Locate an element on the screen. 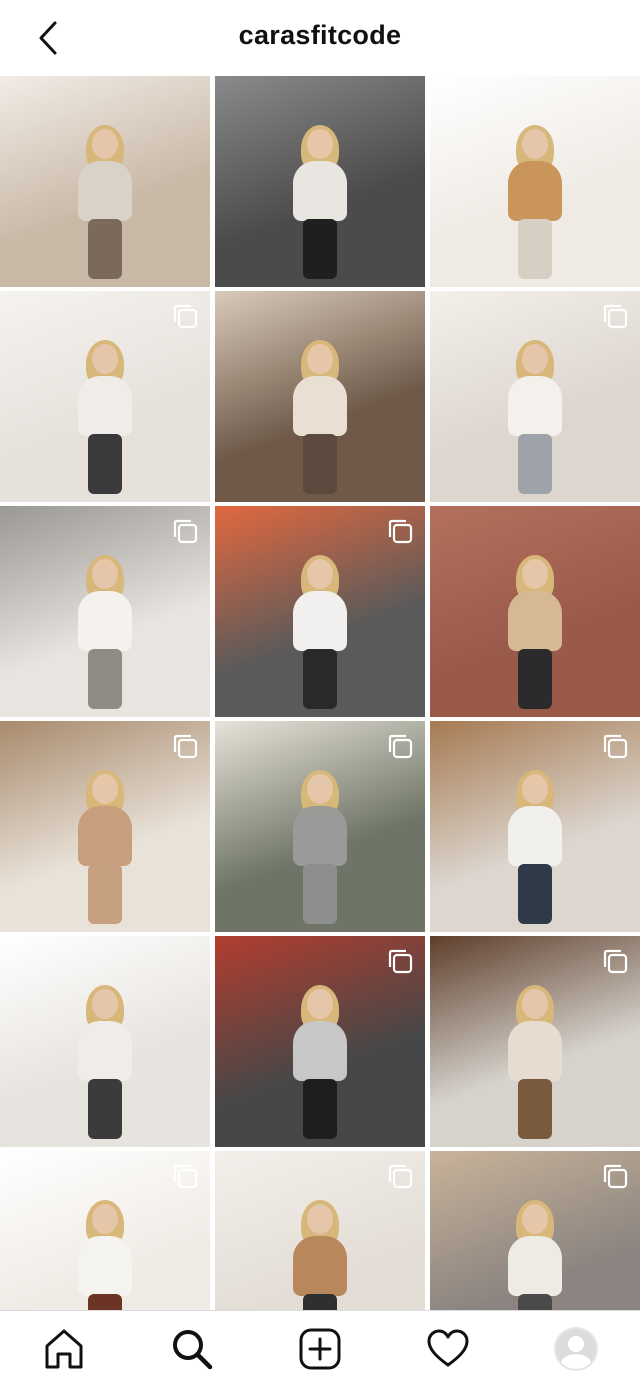 The image size is (640, 1387). plus-square-icon is located at coordinates (320, 1349).